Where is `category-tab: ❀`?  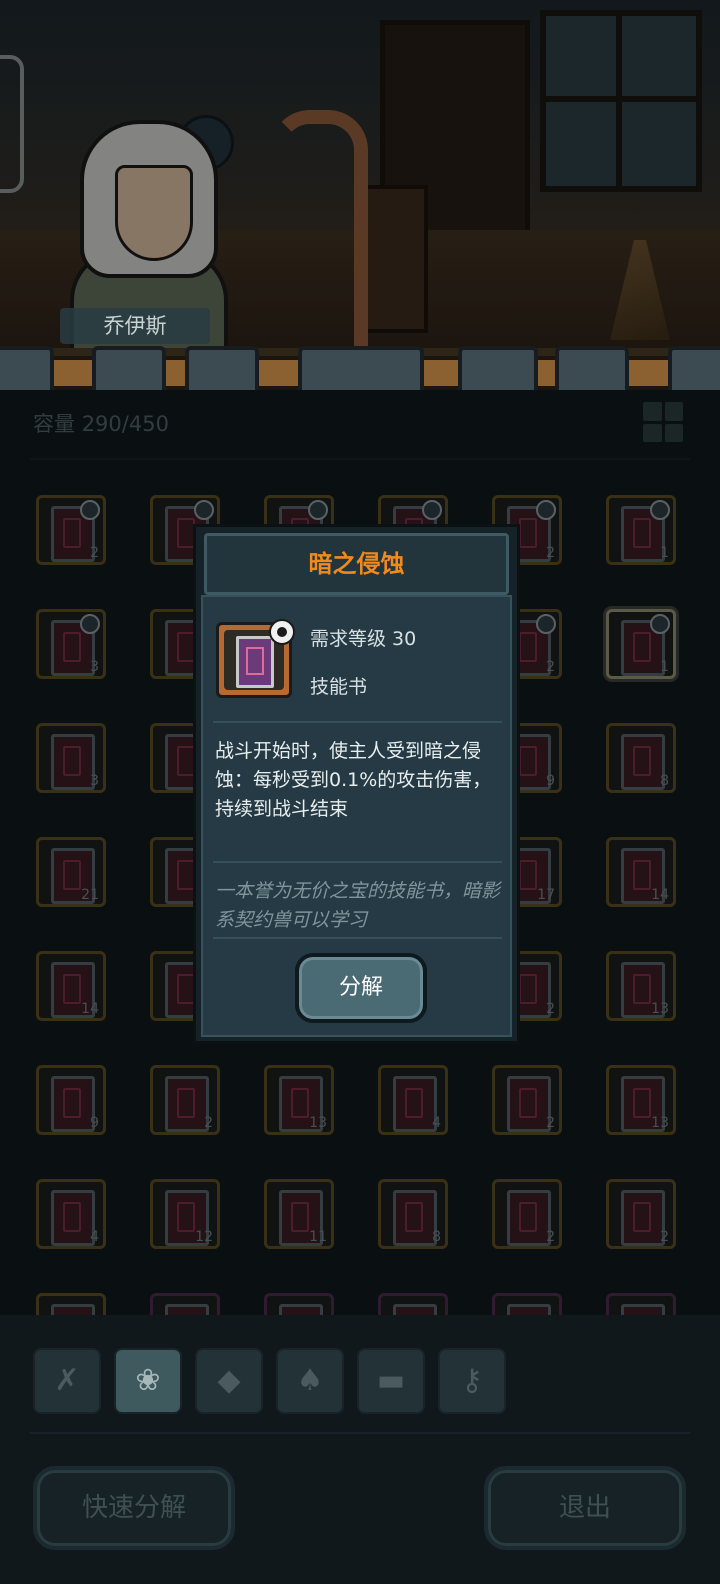 category-tab: ❀ is located at coordinates (148, 1381).